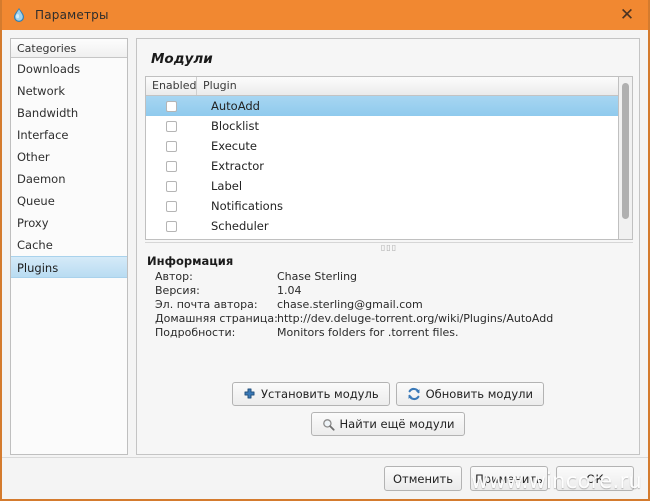 This screenshot has width=650, height=501. Describe the element at coordinates (627, 15) in the screenshot. I see `close-icon: ✕` at that location.